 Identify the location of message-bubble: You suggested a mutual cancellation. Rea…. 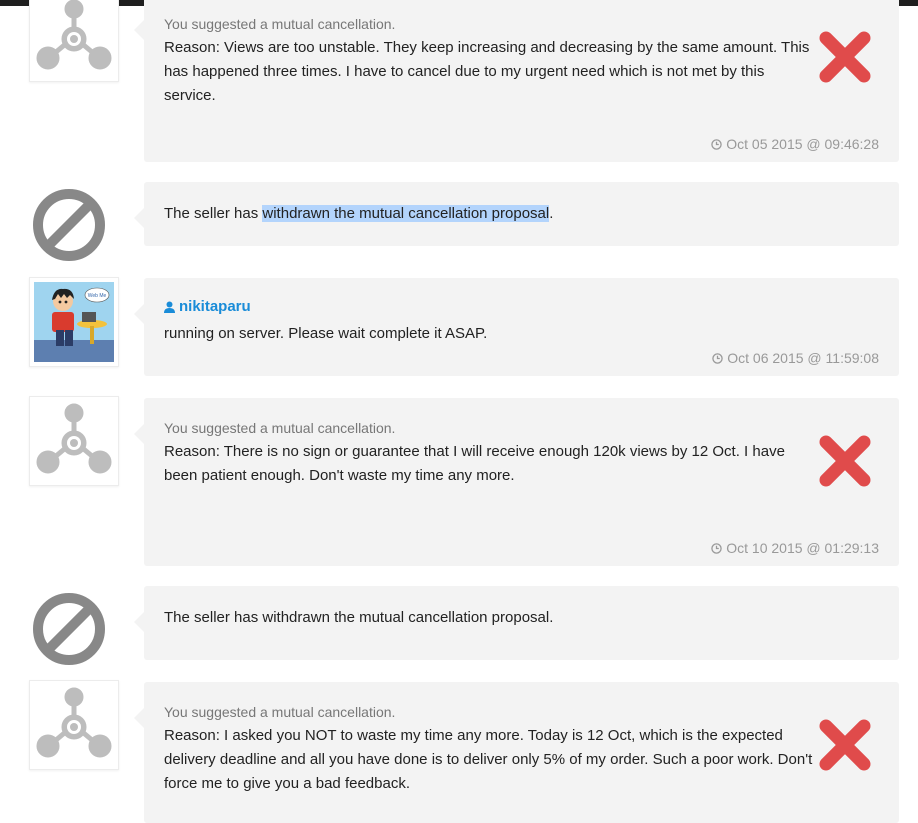
(516, 752).